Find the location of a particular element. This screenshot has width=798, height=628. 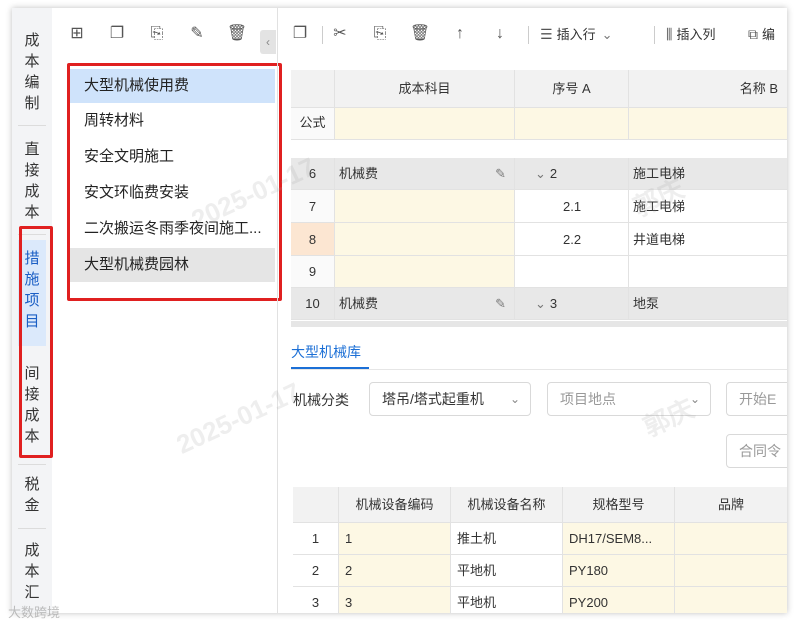

row-number: 8 is located at coordinates (313, 239).